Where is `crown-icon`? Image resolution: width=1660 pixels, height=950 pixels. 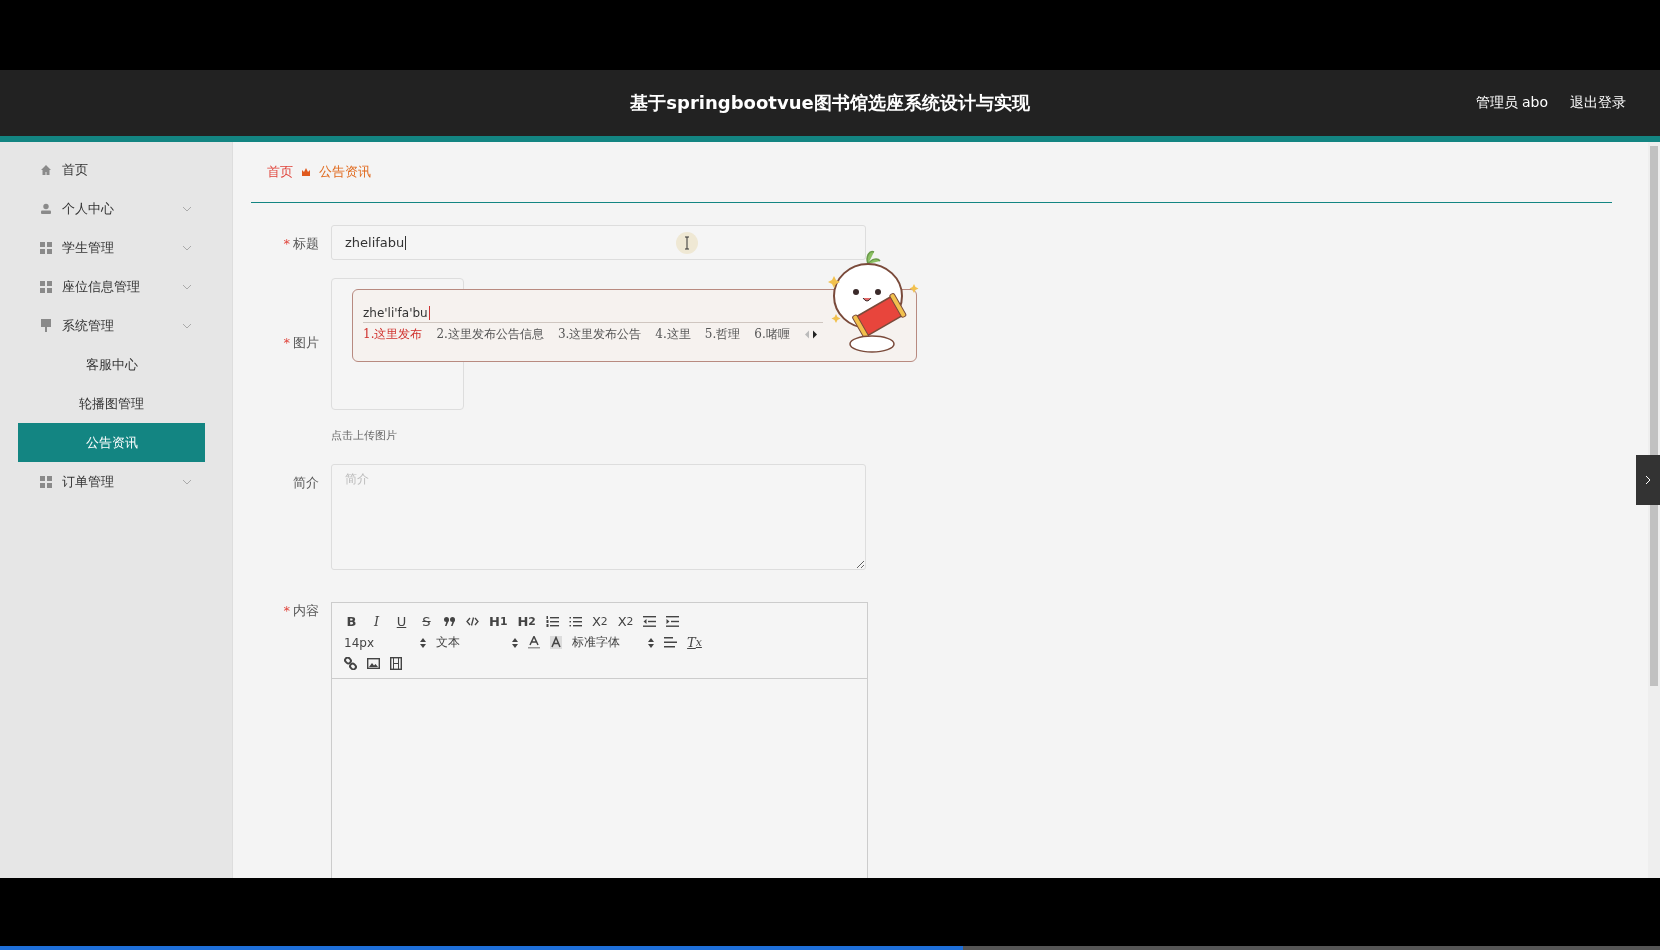
crown-icon is located at coordinates (306, 172).